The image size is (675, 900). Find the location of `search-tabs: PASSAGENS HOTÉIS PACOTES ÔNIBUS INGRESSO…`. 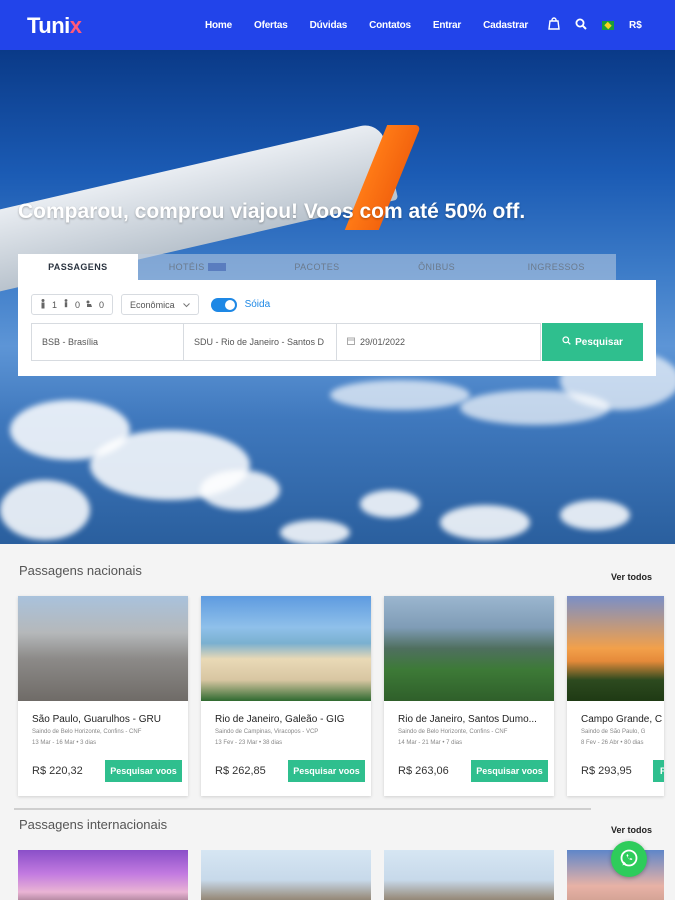

search-tabs: PASSAGENS HOTÉIS PACOTES ÔNIBUS INGRESSO… is located at coordinates (317, 267).